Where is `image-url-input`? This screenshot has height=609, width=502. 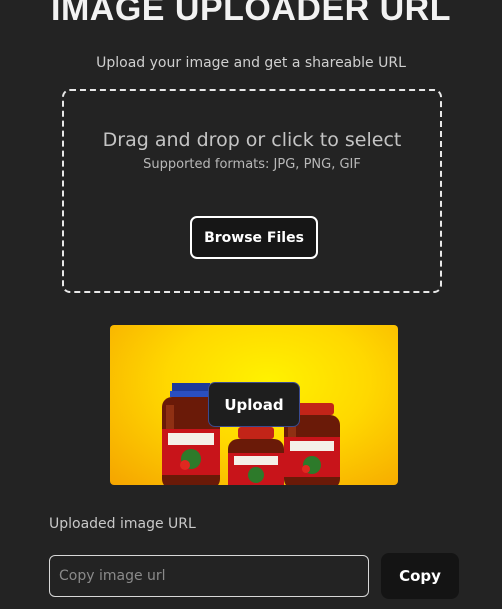
image-url-input is located at coordinates (209, 576).